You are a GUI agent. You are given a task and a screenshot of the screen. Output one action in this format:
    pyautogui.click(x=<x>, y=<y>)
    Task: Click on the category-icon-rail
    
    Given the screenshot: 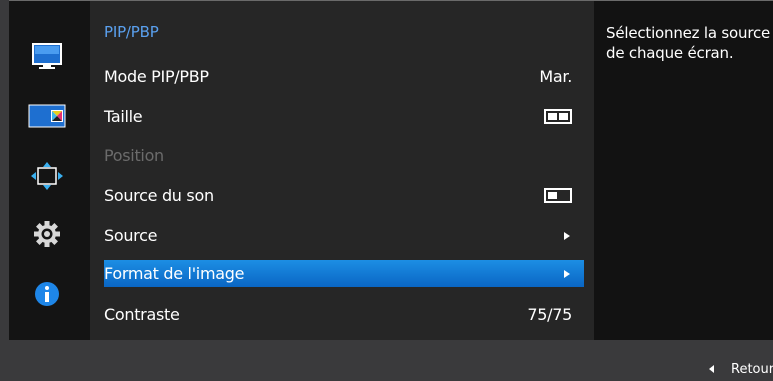 What is the action you would take?
    pyautogui.click(x=49, y=170)
    